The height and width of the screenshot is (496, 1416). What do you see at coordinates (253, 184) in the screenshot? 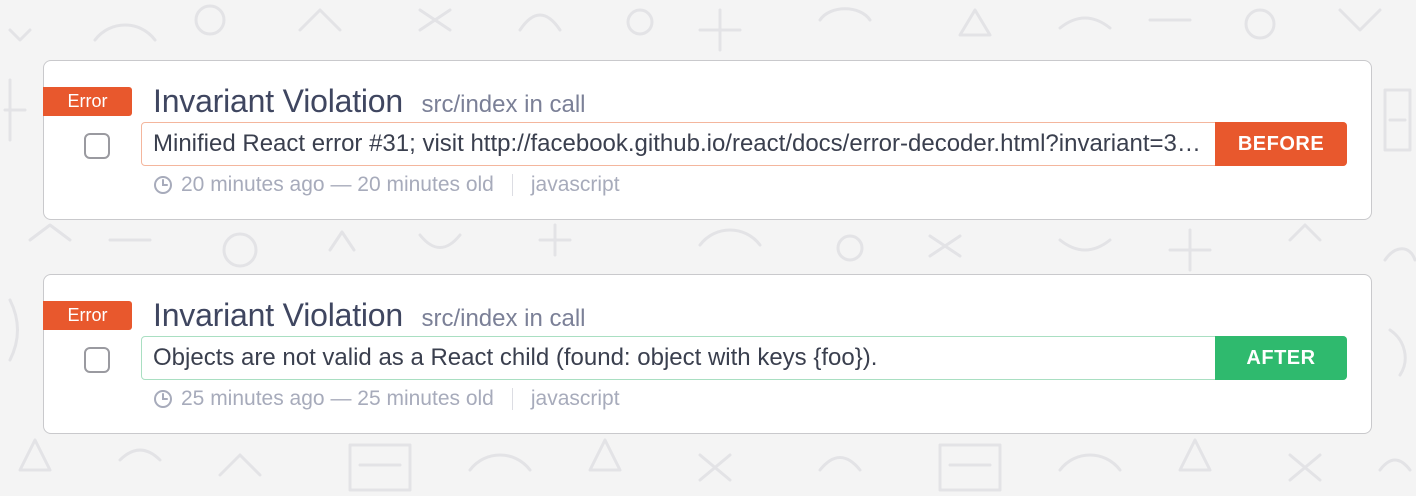
I see `last-seen: 20 minutes ago` at bounding box center [253, 184].